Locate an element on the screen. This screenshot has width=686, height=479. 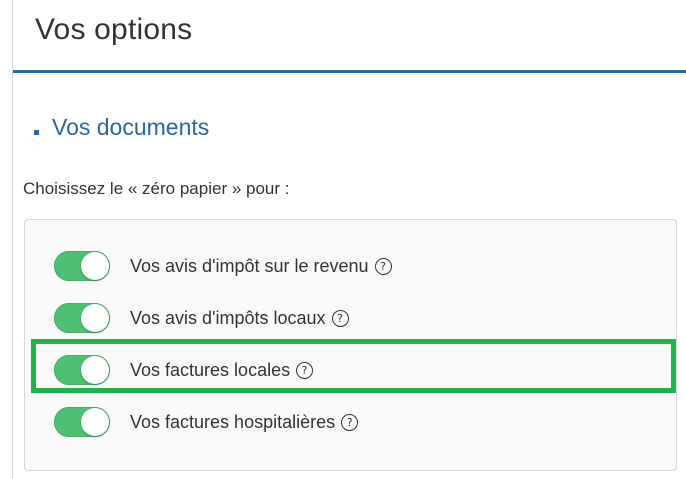
option-row-factures-hospitalieres: Vos factures hospitalières? is located at coordinates (350, 422).